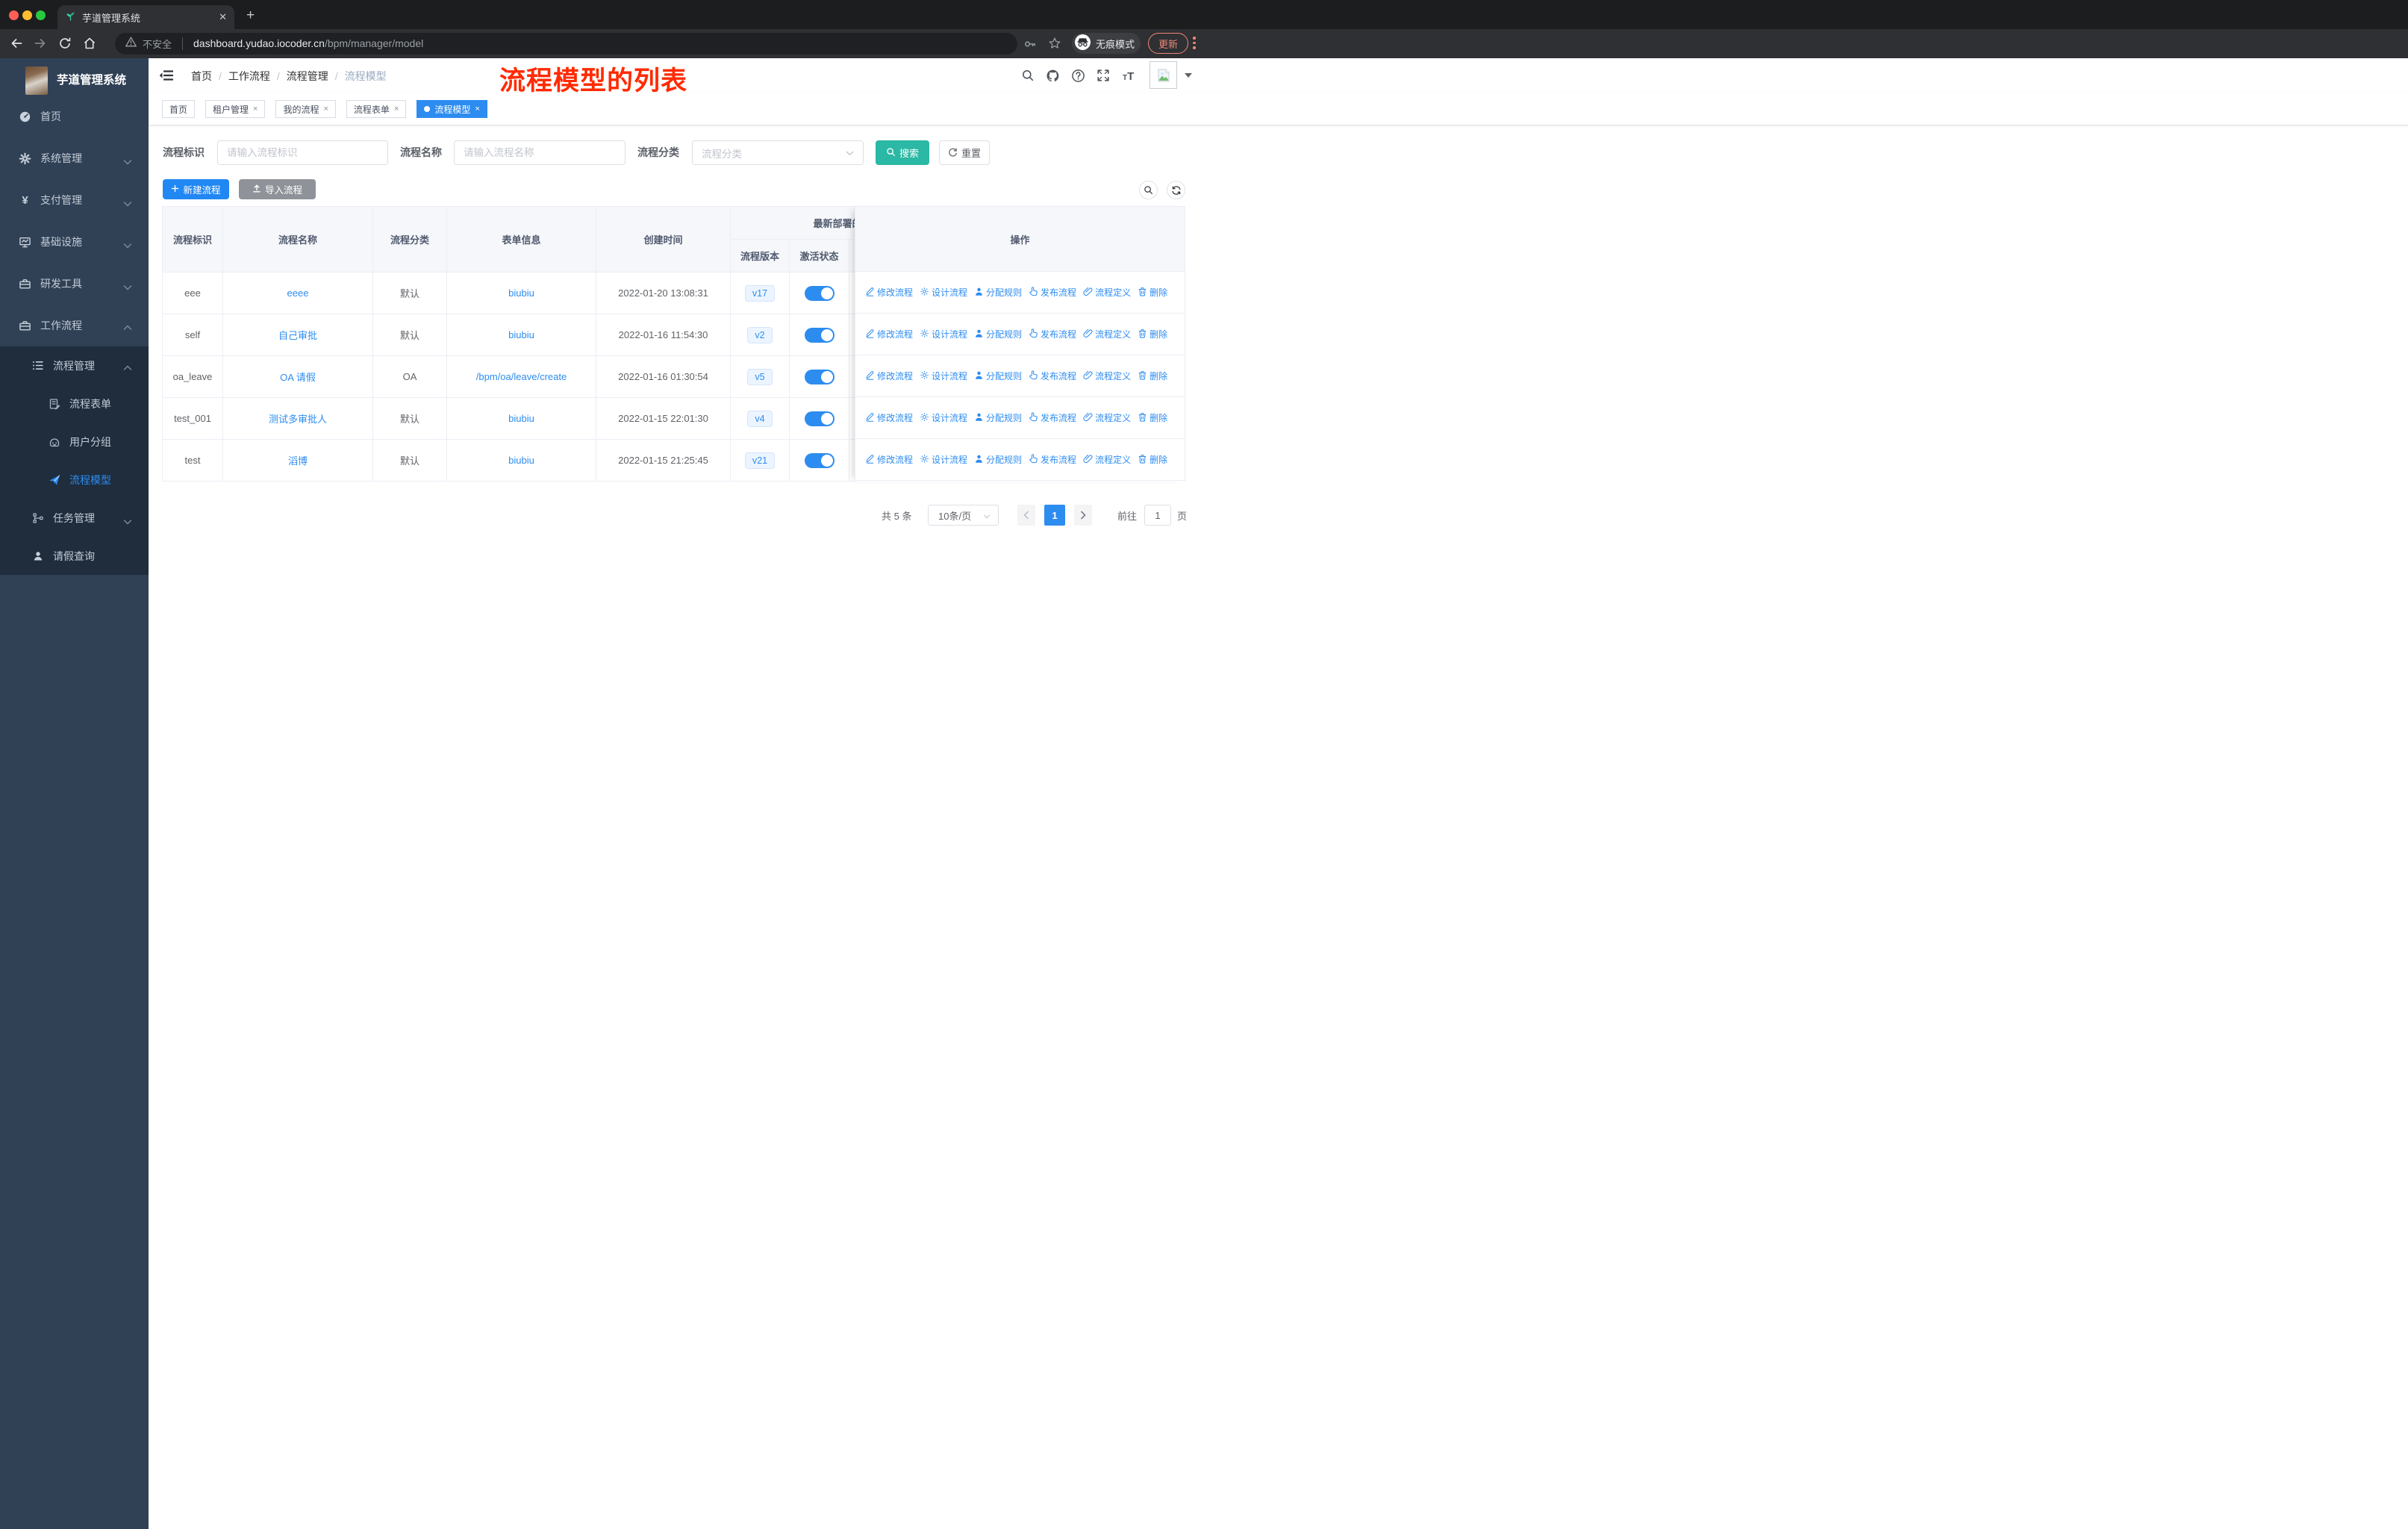  I want to click on sidebar-item-process-manage: 流程管理, so click(74, 365).